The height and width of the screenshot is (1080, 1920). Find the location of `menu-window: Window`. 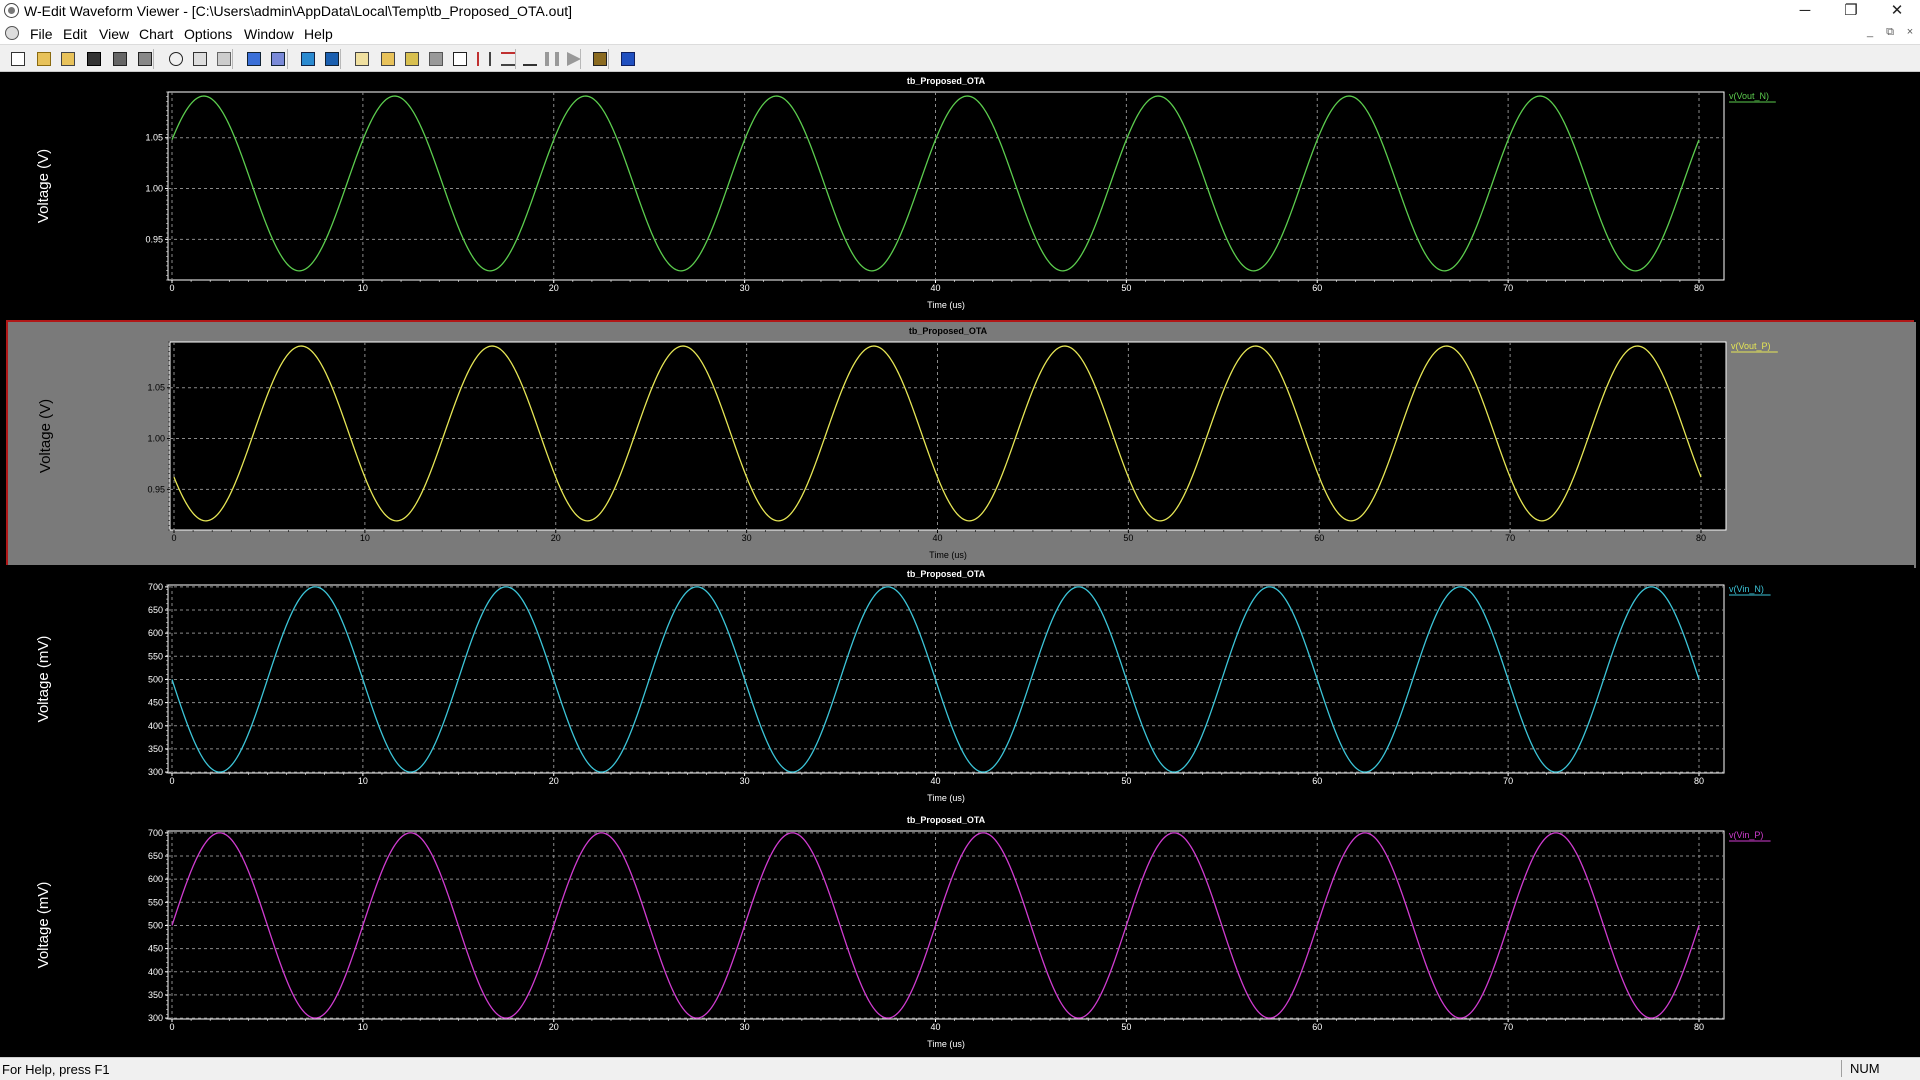

menu-window: Window is located at coordinates (269, 34).